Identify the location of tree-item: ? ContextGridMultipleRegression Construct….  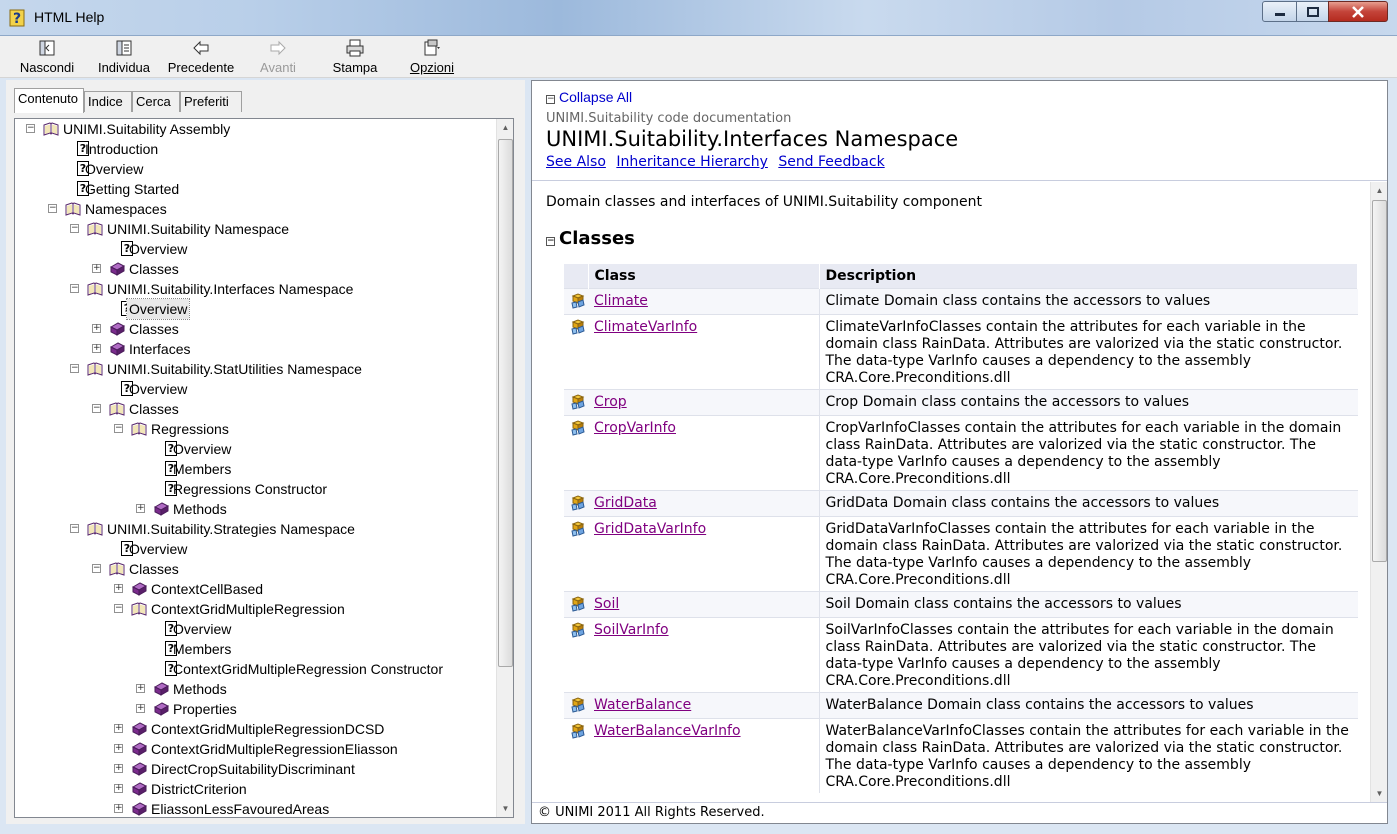
(255, 669).